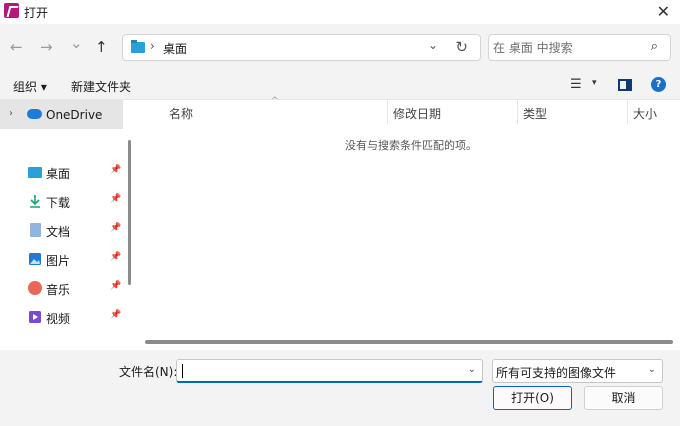 The height and width of the screenshot is (426, 680). Describe the element at coordinates (58, 319) in the screenshot. I see `sidebar-item-label: 视频` at that location.